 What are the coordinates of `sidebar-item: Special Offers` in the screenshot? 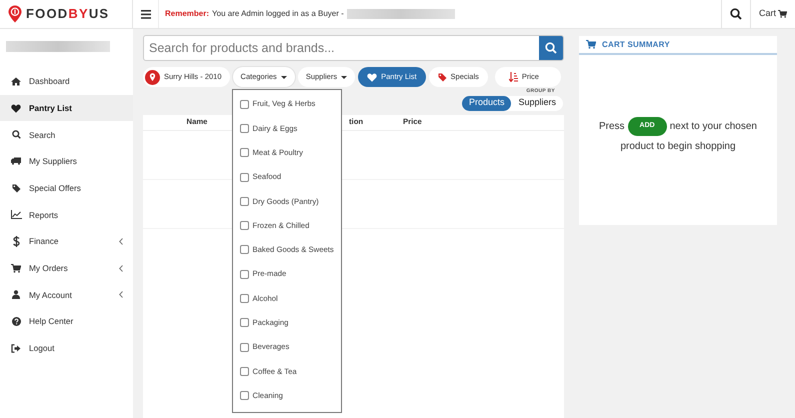 It's located at (66, 188).